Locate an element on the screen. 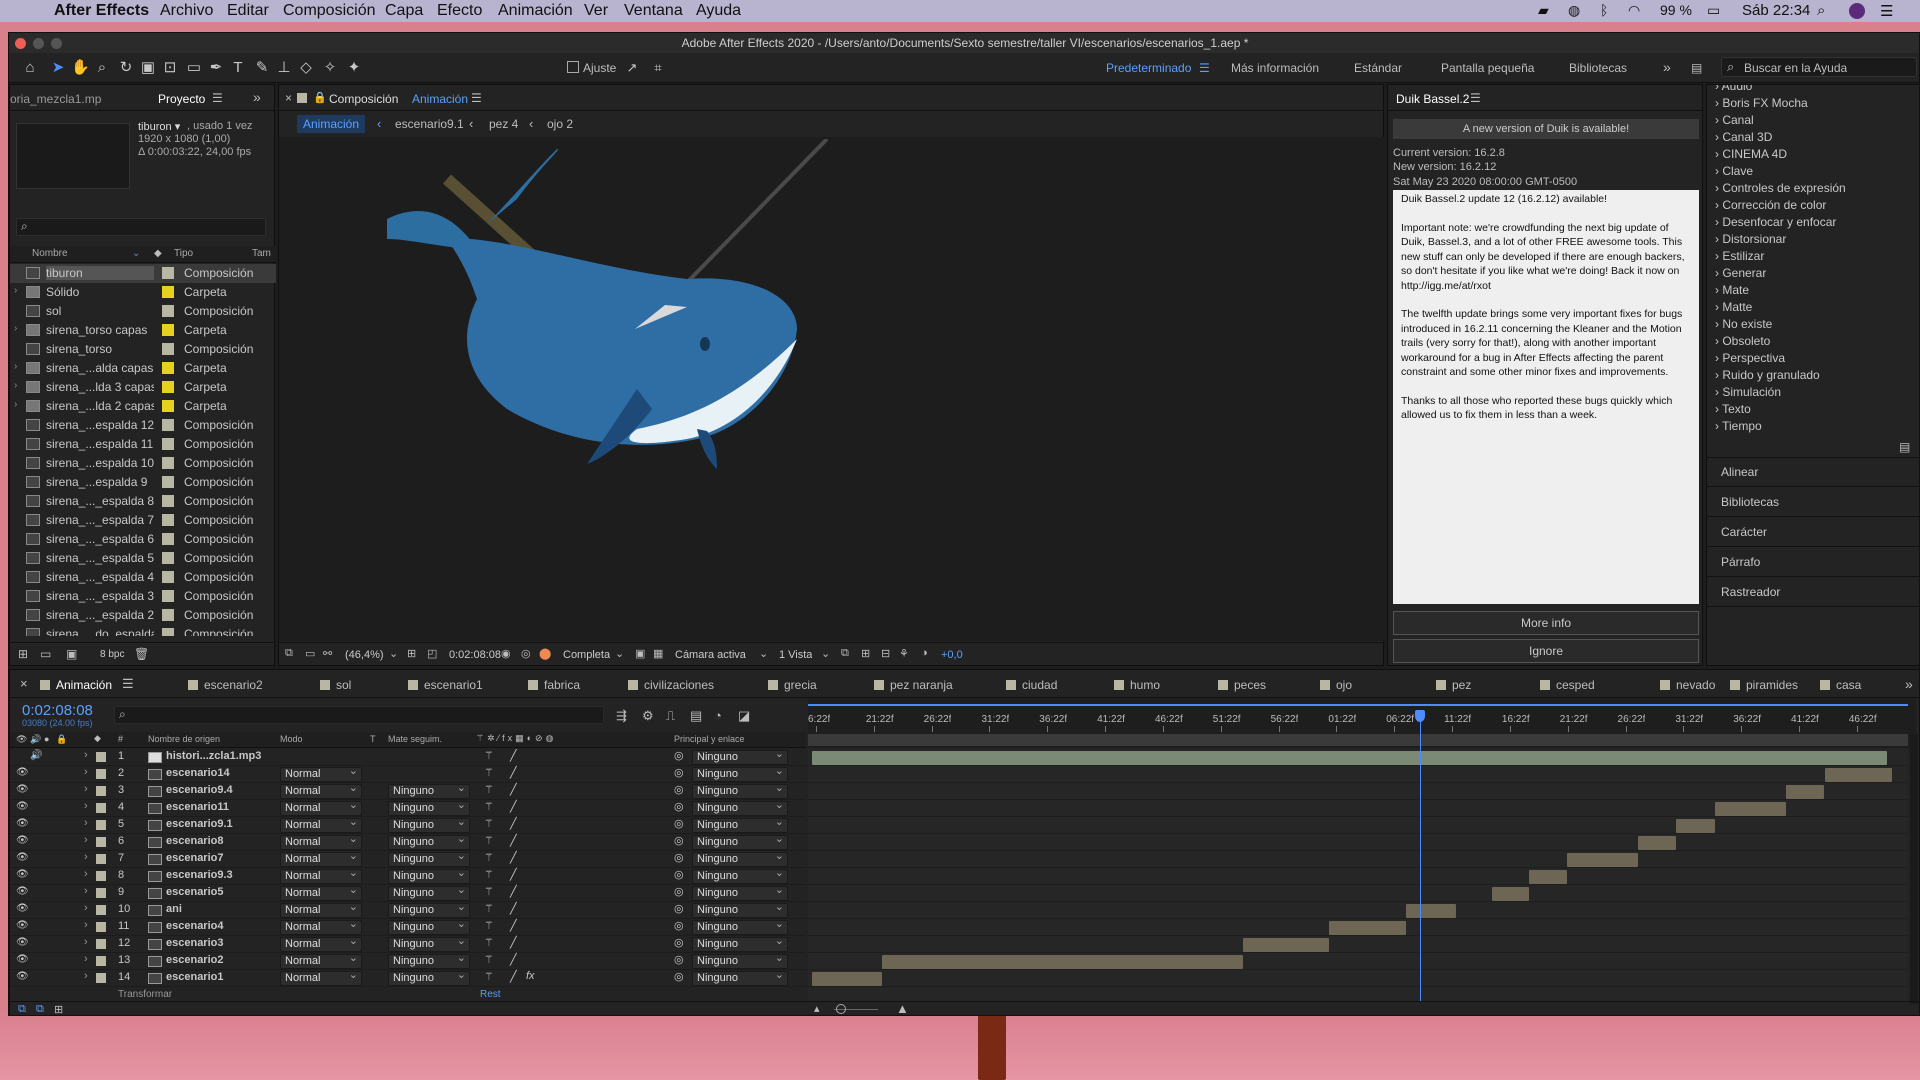  timeline-scrollbar is located at coordinates (1914, 869).